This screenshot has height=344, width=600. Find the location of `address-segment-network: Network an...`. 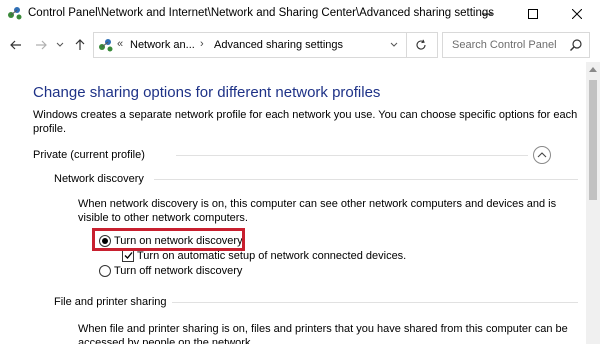

address-segment-network: Network an... is located at coordinates (162, 45).